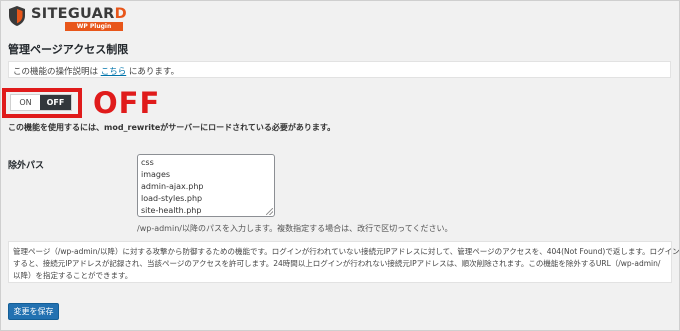  Describe the element at coordinates (94, 26) in the screenshot. I see `logo-subtitle: WP Plugin` at that location.